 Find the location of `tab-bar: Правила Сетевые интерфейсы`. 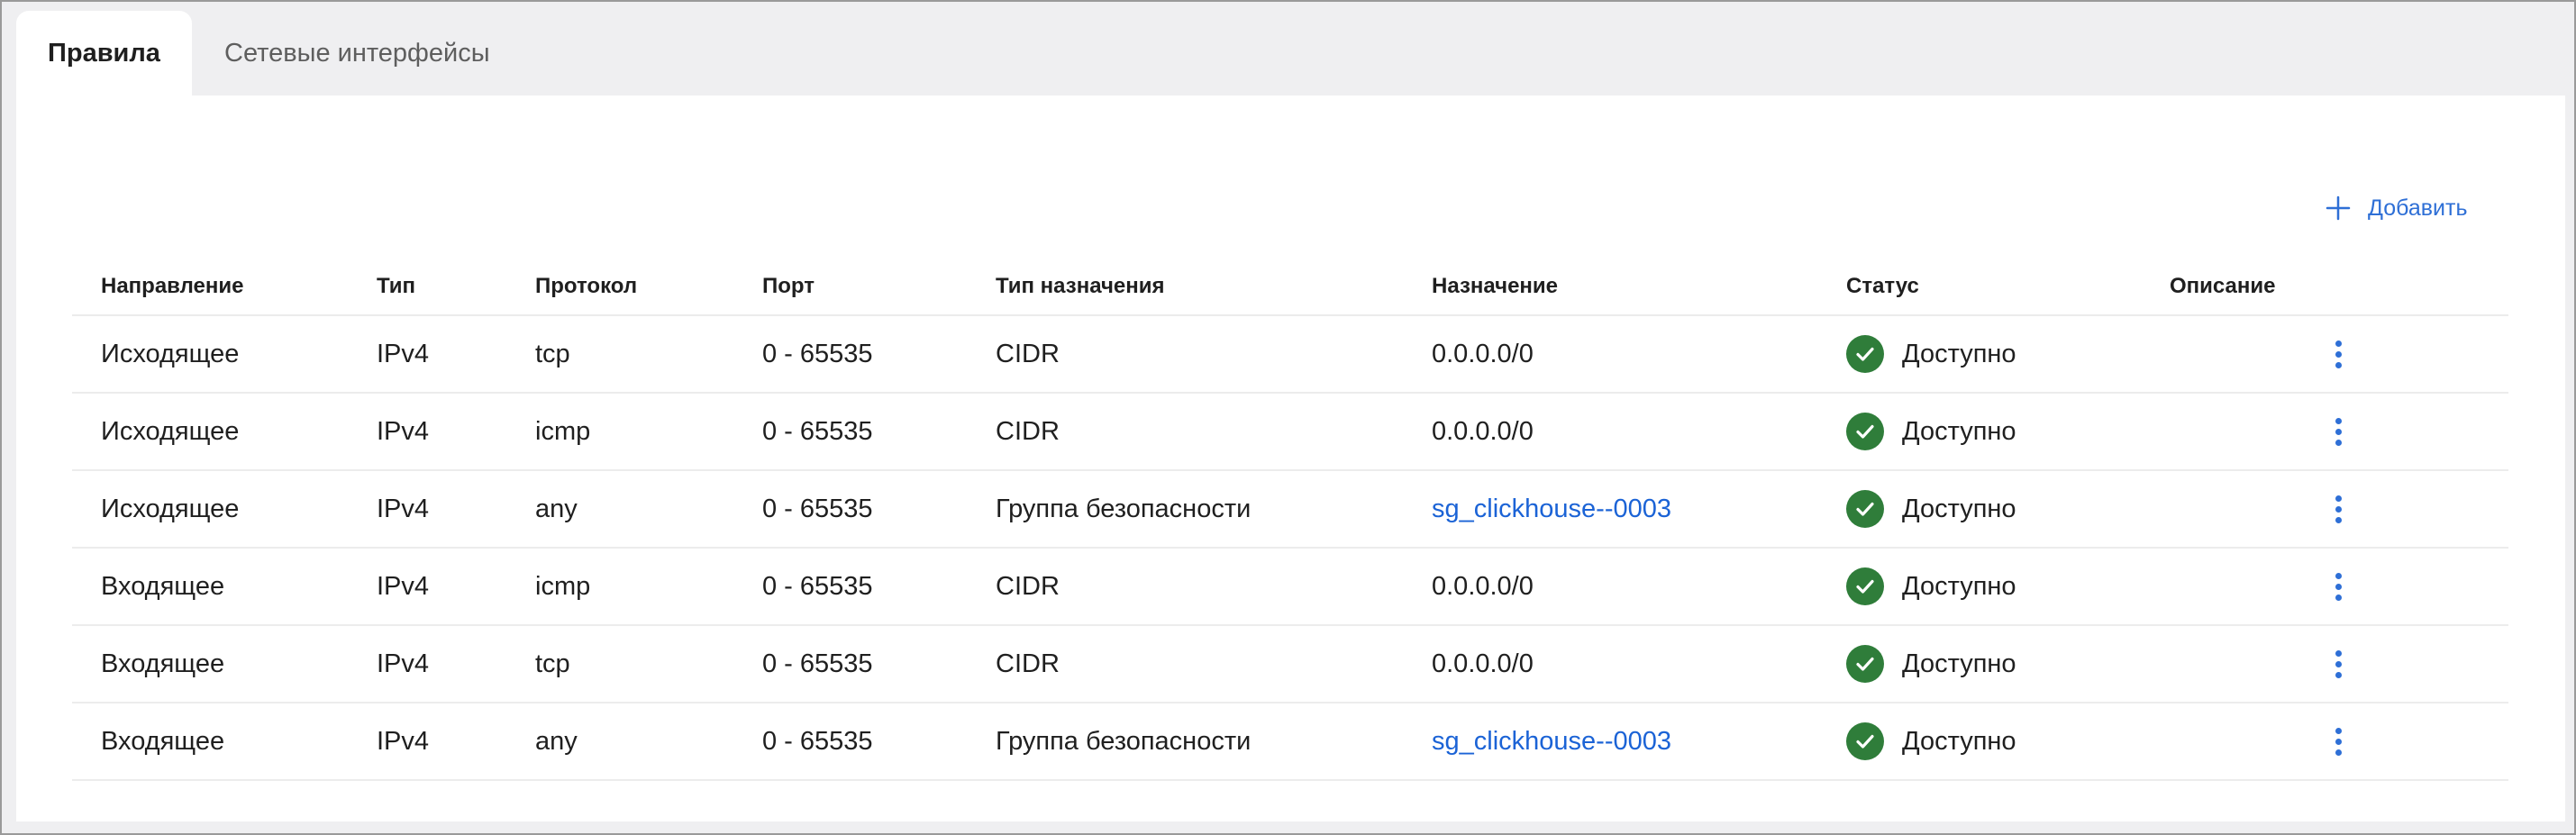

tab-bar: Правила Сетевые интерфейсы is located at coordinates (270, 53).